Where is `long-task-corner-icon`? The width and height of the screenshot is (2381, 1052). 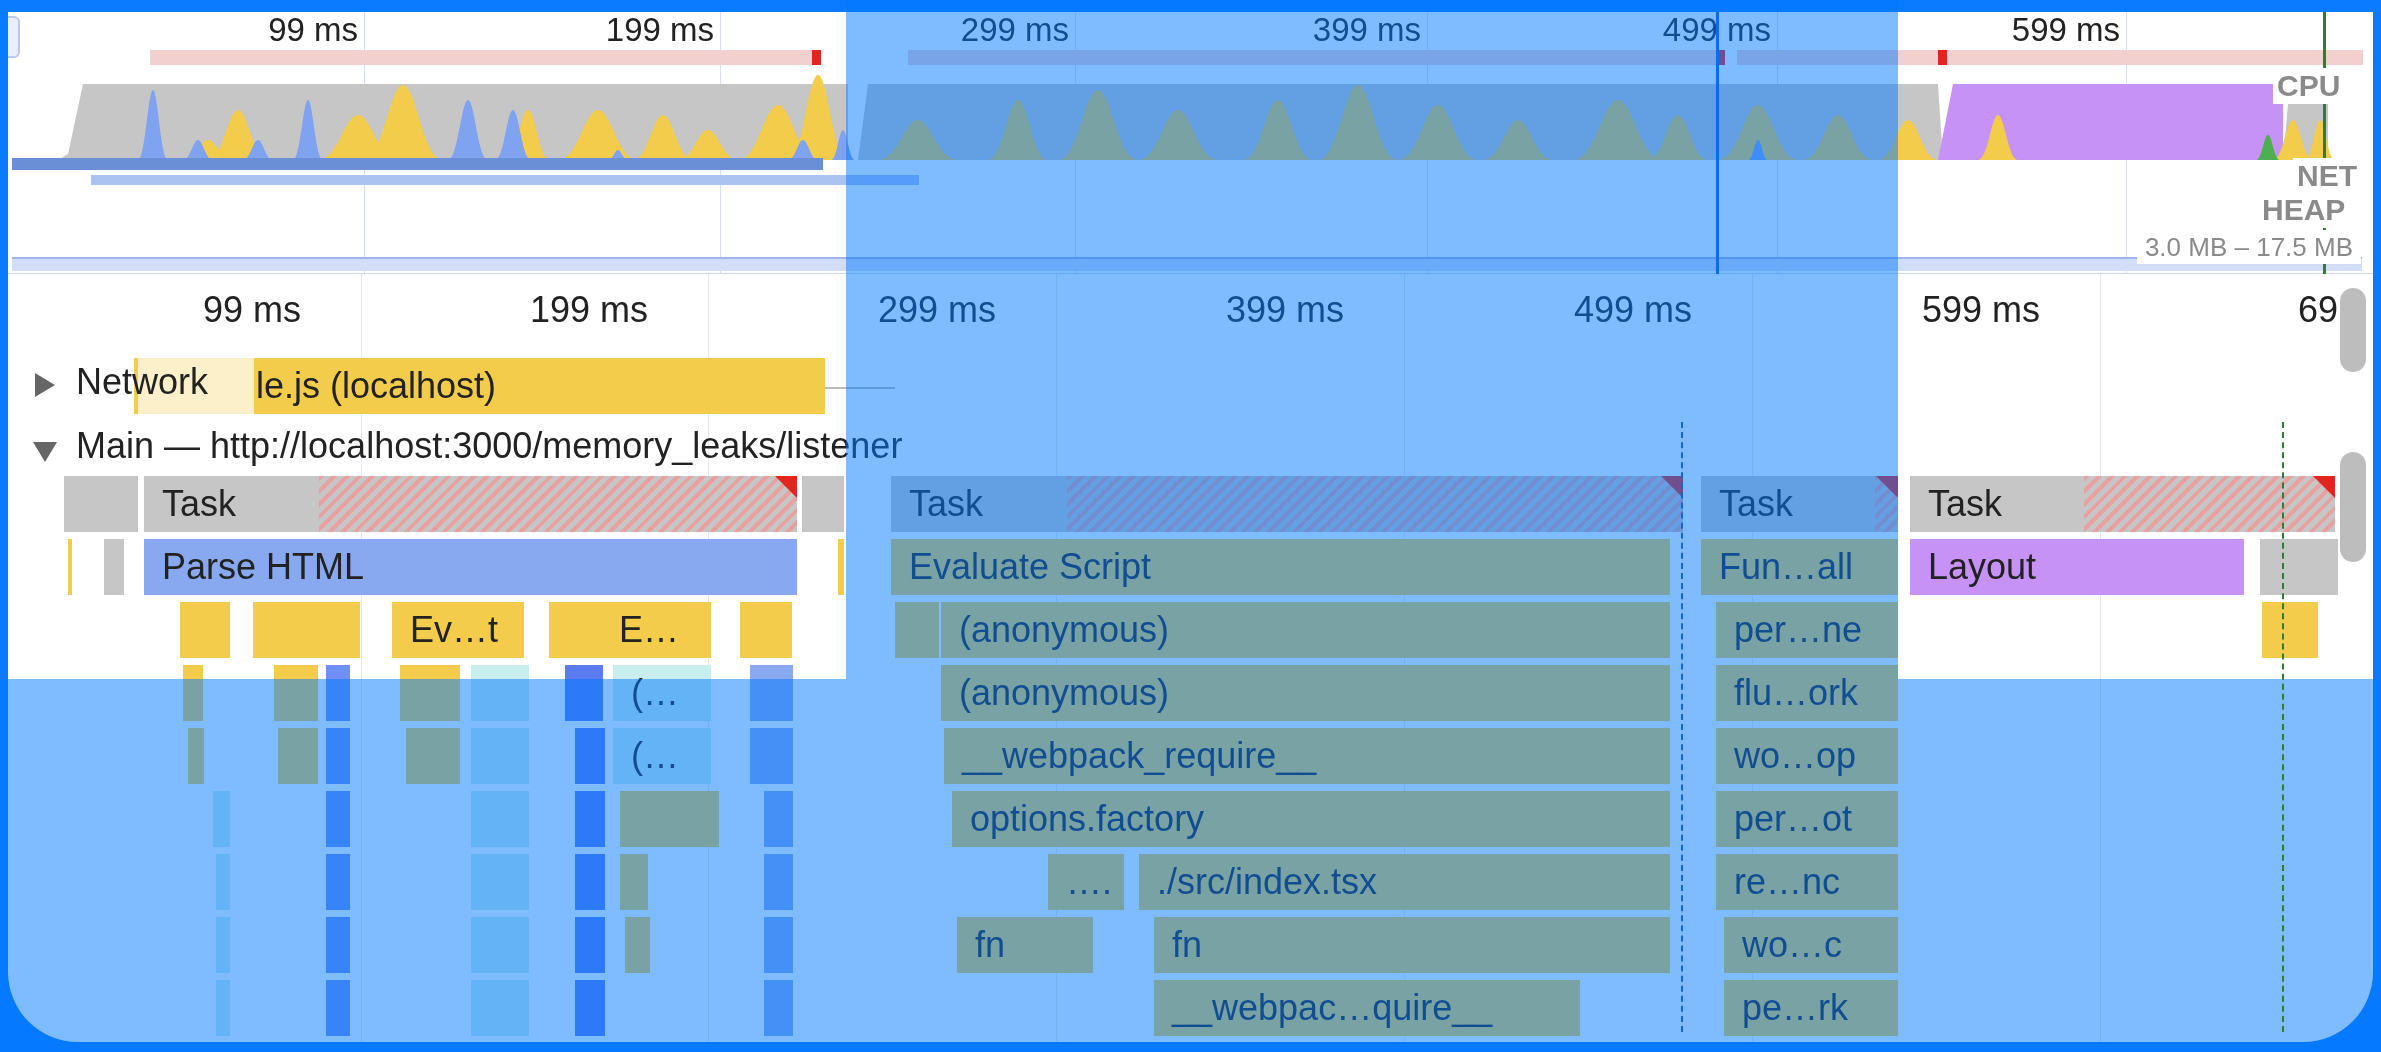 long-task-corner-icon is located at coordinates (786, 487).